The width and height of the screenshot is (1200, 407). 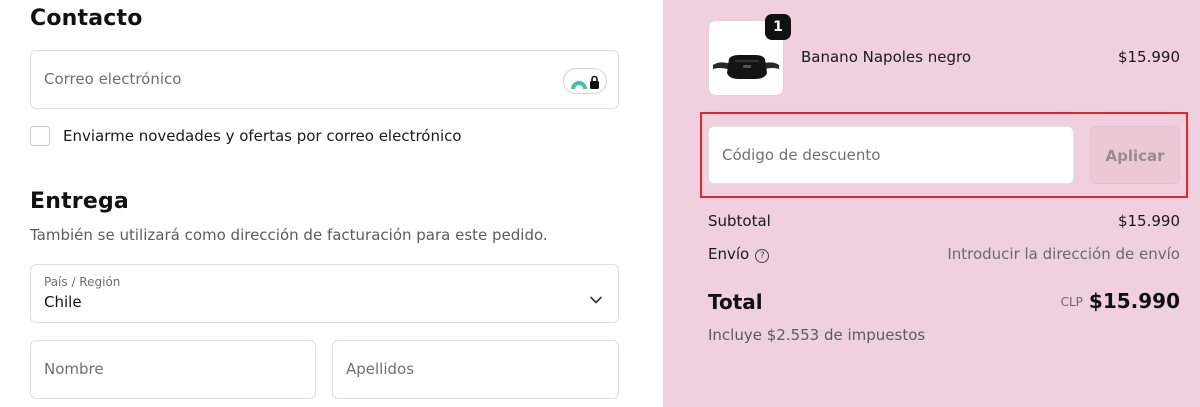 I want to click on country-select: País / Región Chile, so click(x=324, y=293).